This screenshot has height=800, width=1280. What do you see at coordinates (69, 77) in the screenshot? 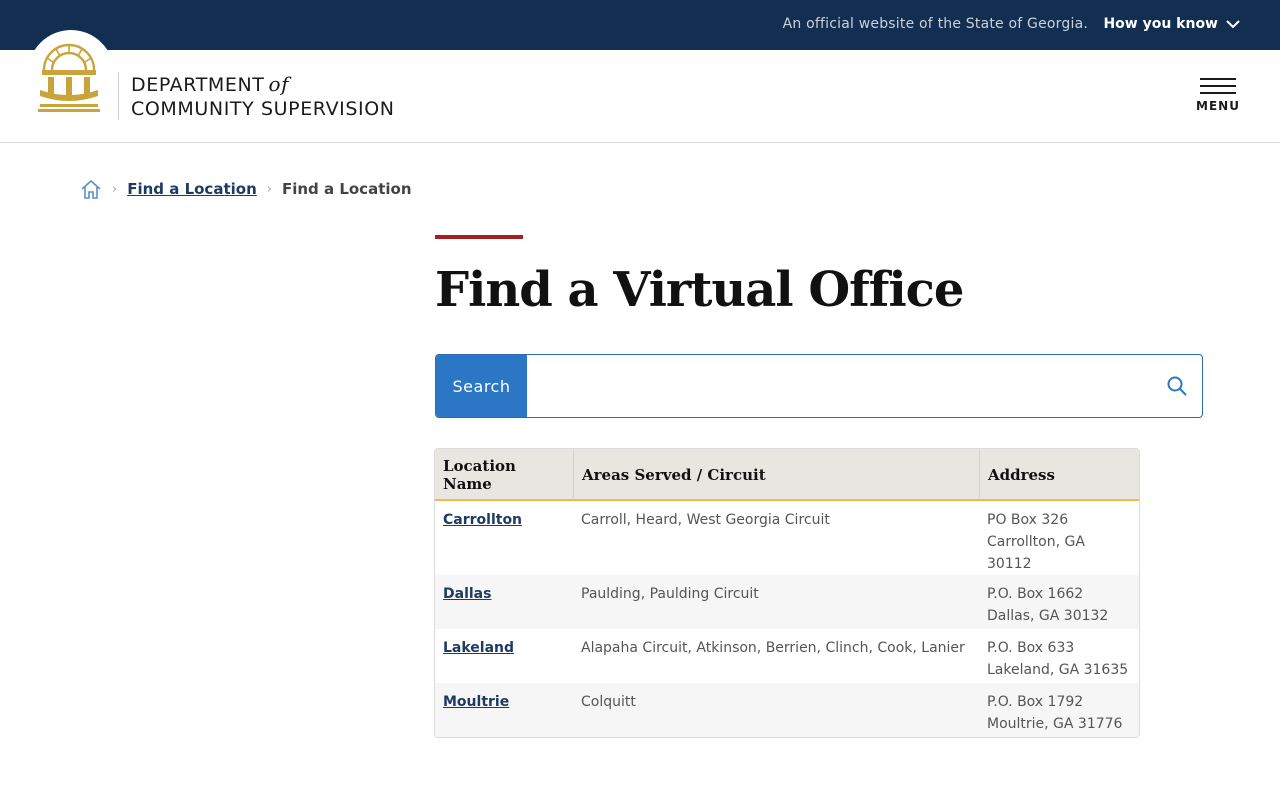
I see `georgia-seal-icon` at bounding box center [69, 77].